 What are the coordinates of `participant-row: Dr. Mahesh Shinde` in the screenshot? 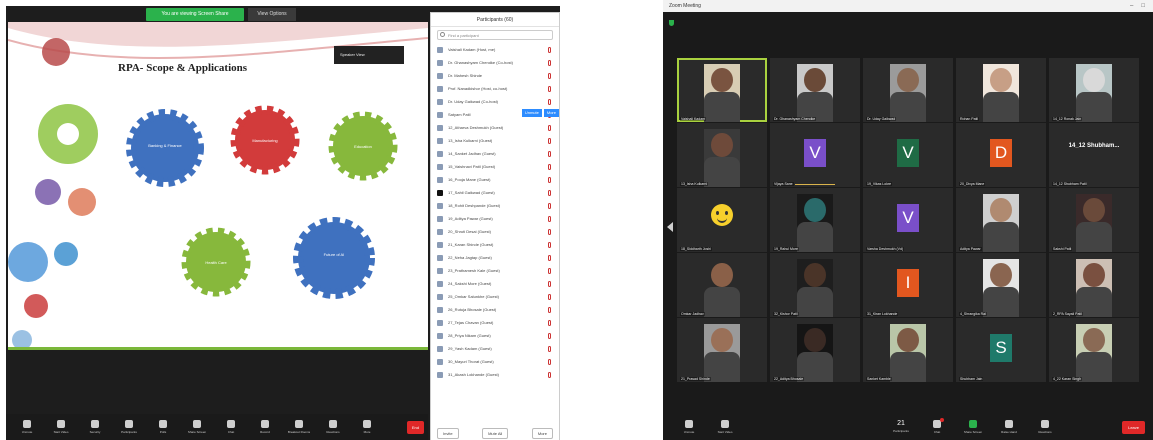 It's located at (495, 75).